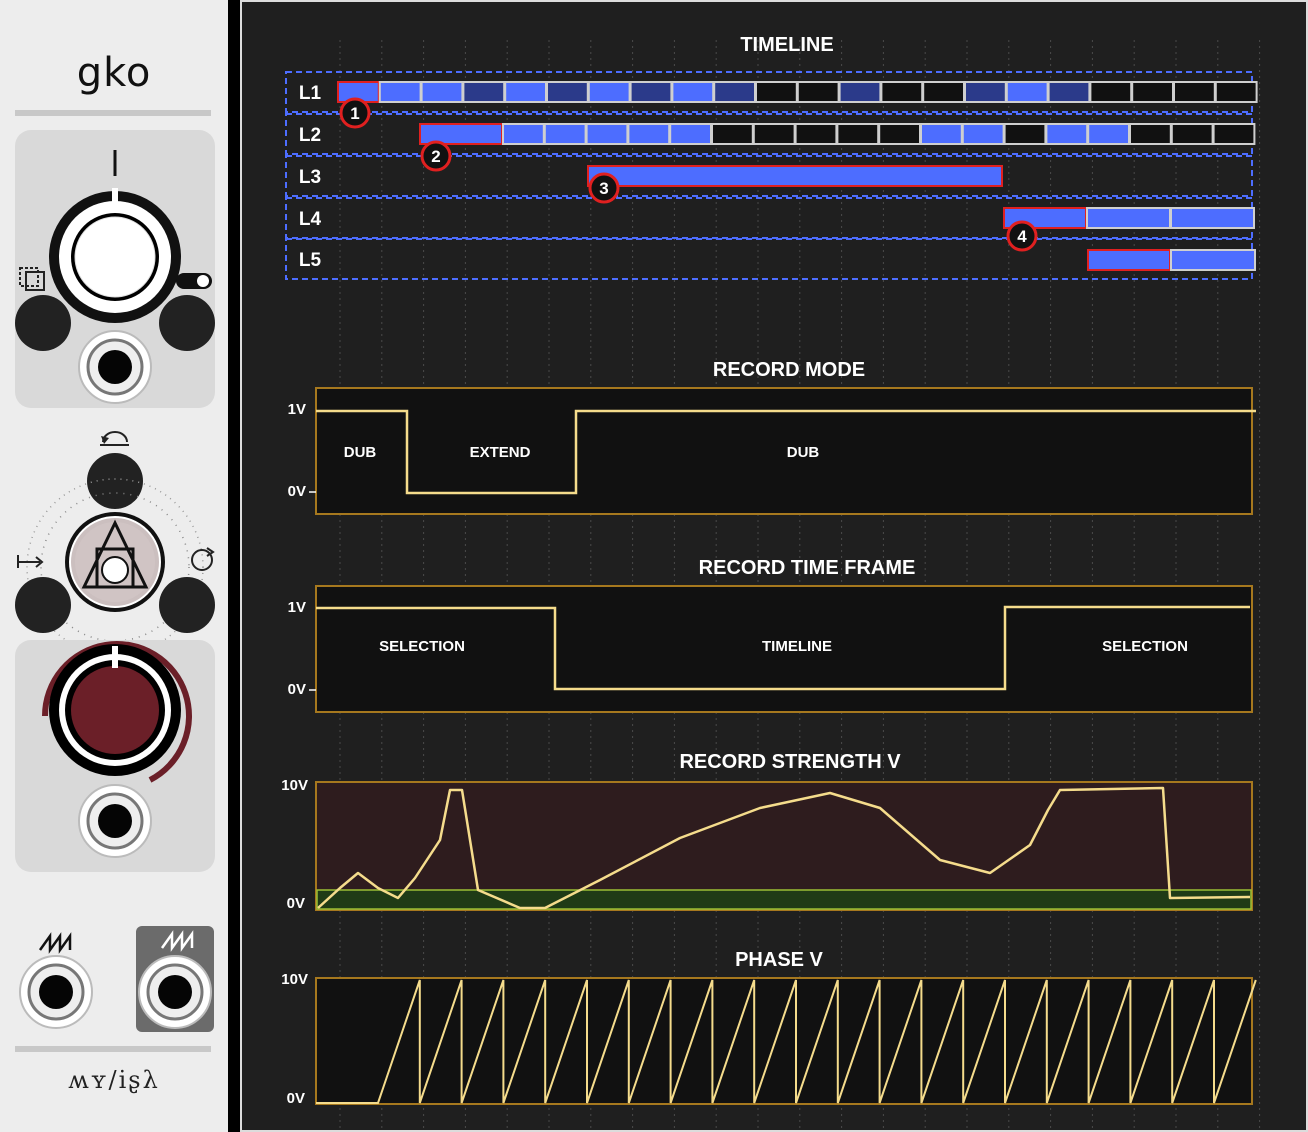  What do you see at coordinates (115, 367) in the screenshot?
I see `jack-input-top` at bounding box center [115, 367].